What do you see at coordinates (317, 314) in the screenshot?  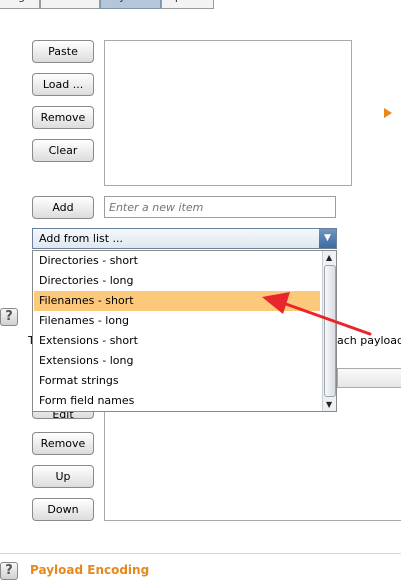 I see `annotation-arrow-icon` at bounding box center [317, 314].